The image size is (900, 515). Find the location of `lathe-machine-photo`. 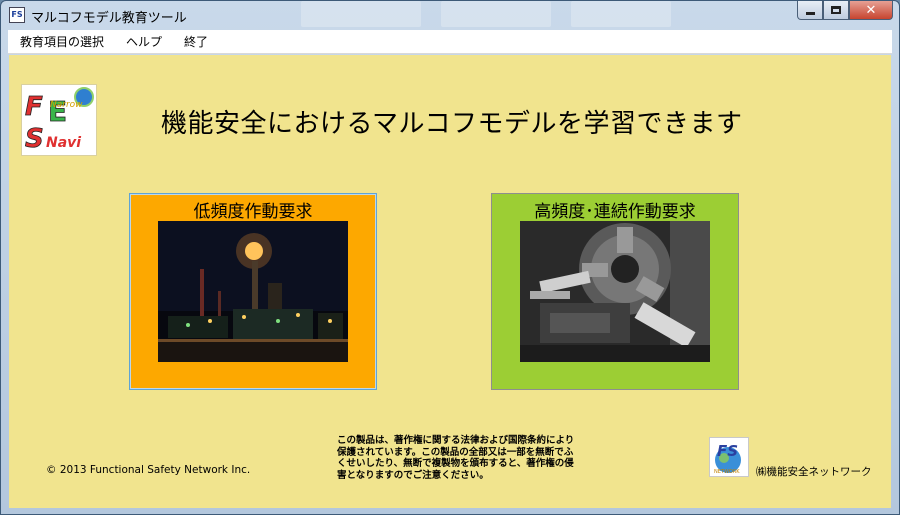

lathe-machine-photo is located at coordinates (615, 291).